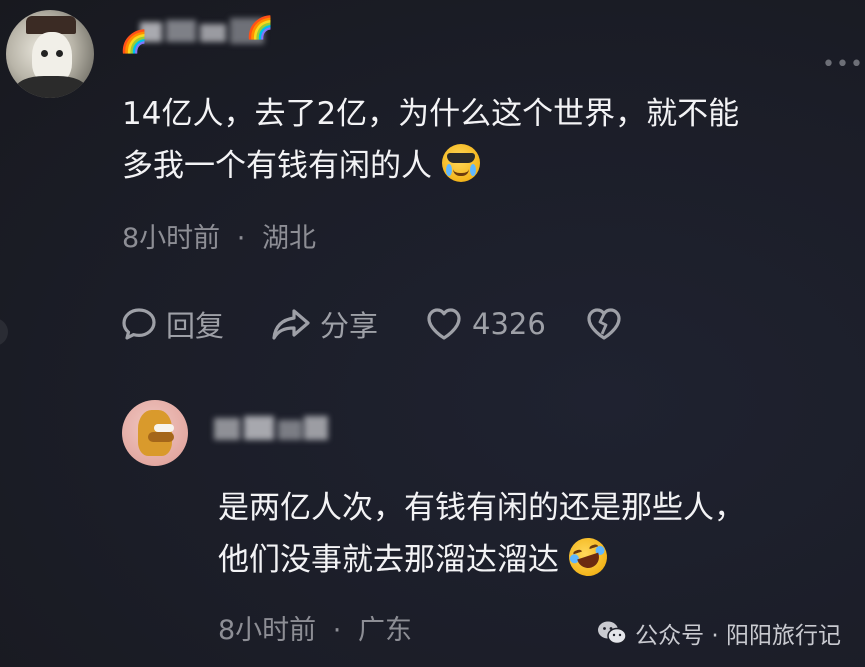 The image size is (865, 667). What do you see at coordinates (444, 324) in the screenshot?
I see `heart-icon` at bounding box center [444, 324].